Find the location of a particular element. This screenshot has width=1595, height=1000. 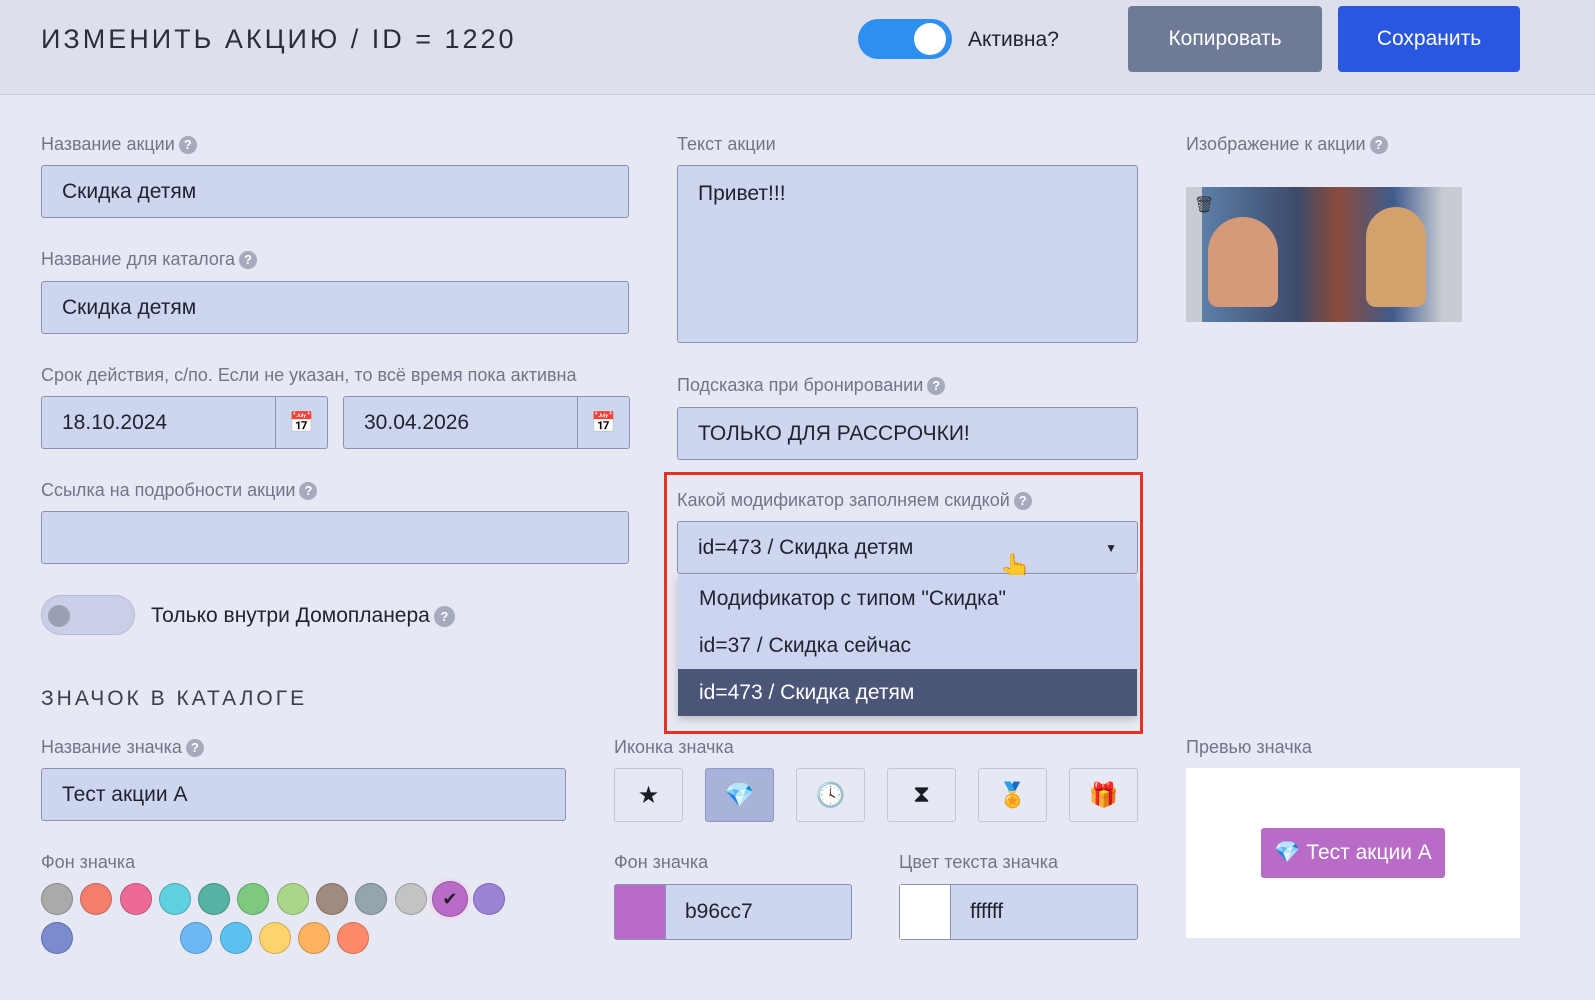

inside-label: Только внутри Домопланера? is located at coordinates (303, 616).